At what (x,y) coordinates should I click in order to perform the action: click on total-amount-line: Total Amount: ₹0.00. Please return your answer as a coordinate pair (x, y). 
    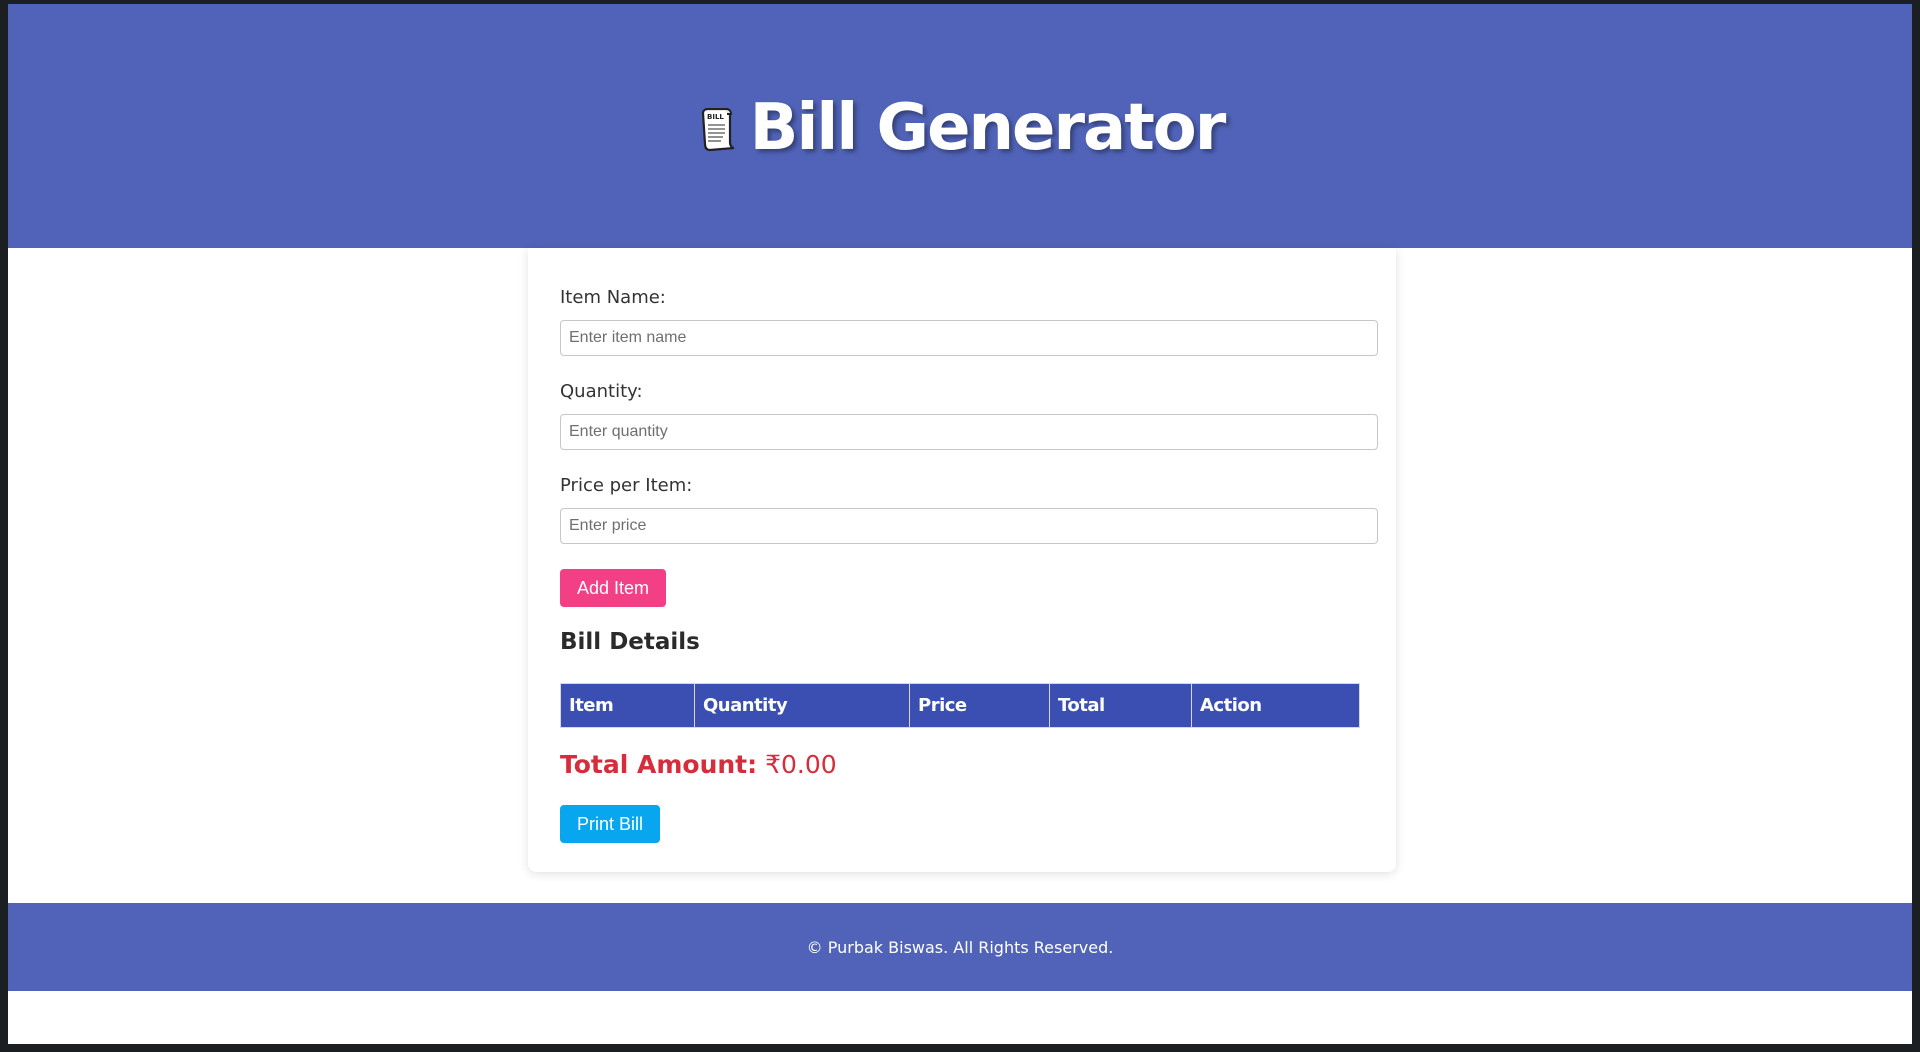
    Looking at the image, I should click on (698, 764).